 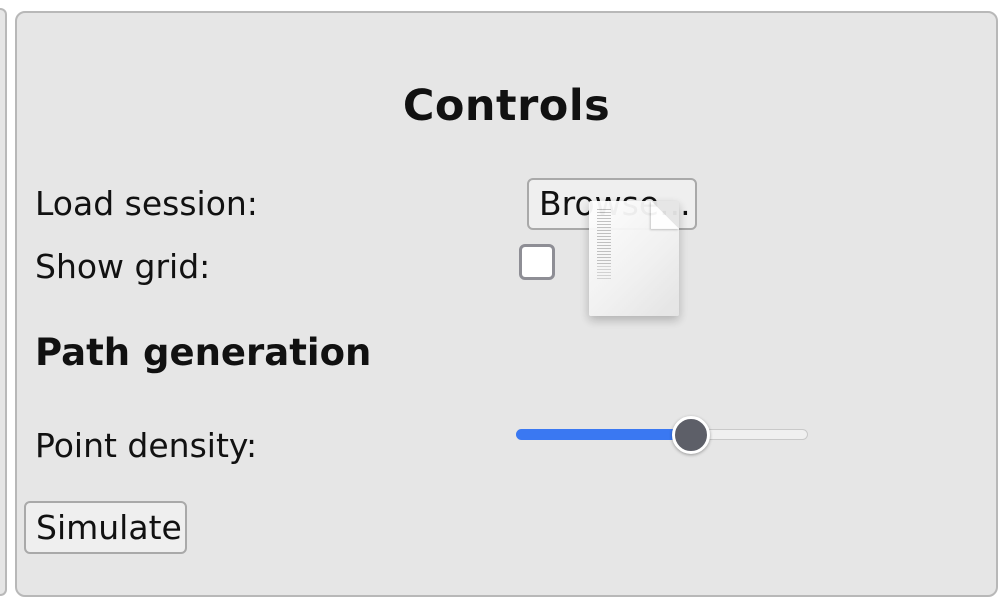 What do you see at coordinates (123, 266) in the screenshot?
I see `show-grid-label: Show grid:` at bounding box center [123, 266].